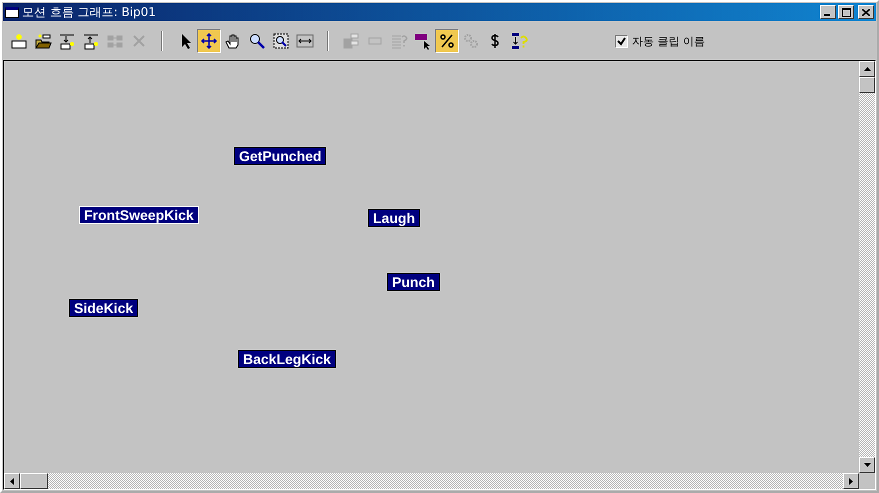  Describe the element at coordinates (19, 41) in the screenshot. I see `new-file-icon` at that location.